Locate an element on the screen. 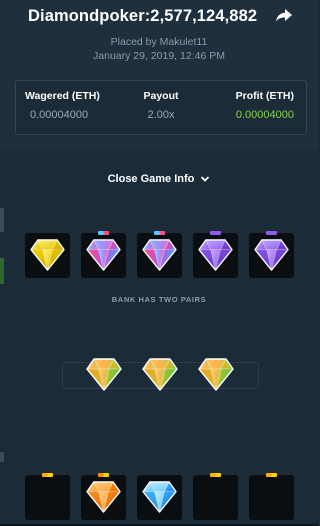  orange-gem-icon is located at coordinates (103, 497).